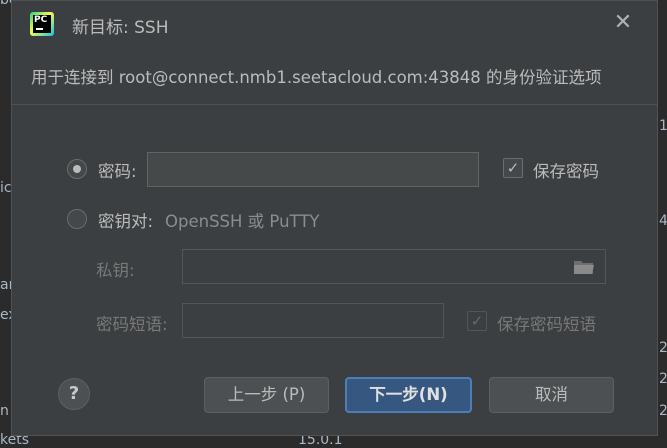 The width and height of the screenshot is (667, 448). I want to click on keypair-radio, so click(77, 219).